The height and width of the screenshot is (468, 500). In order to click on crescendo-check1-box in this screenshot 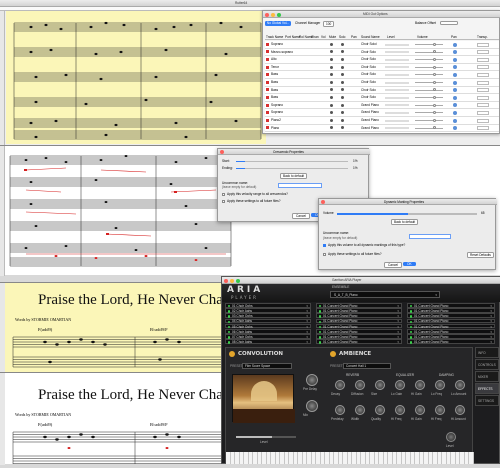, I will do `click(223, 194)`.